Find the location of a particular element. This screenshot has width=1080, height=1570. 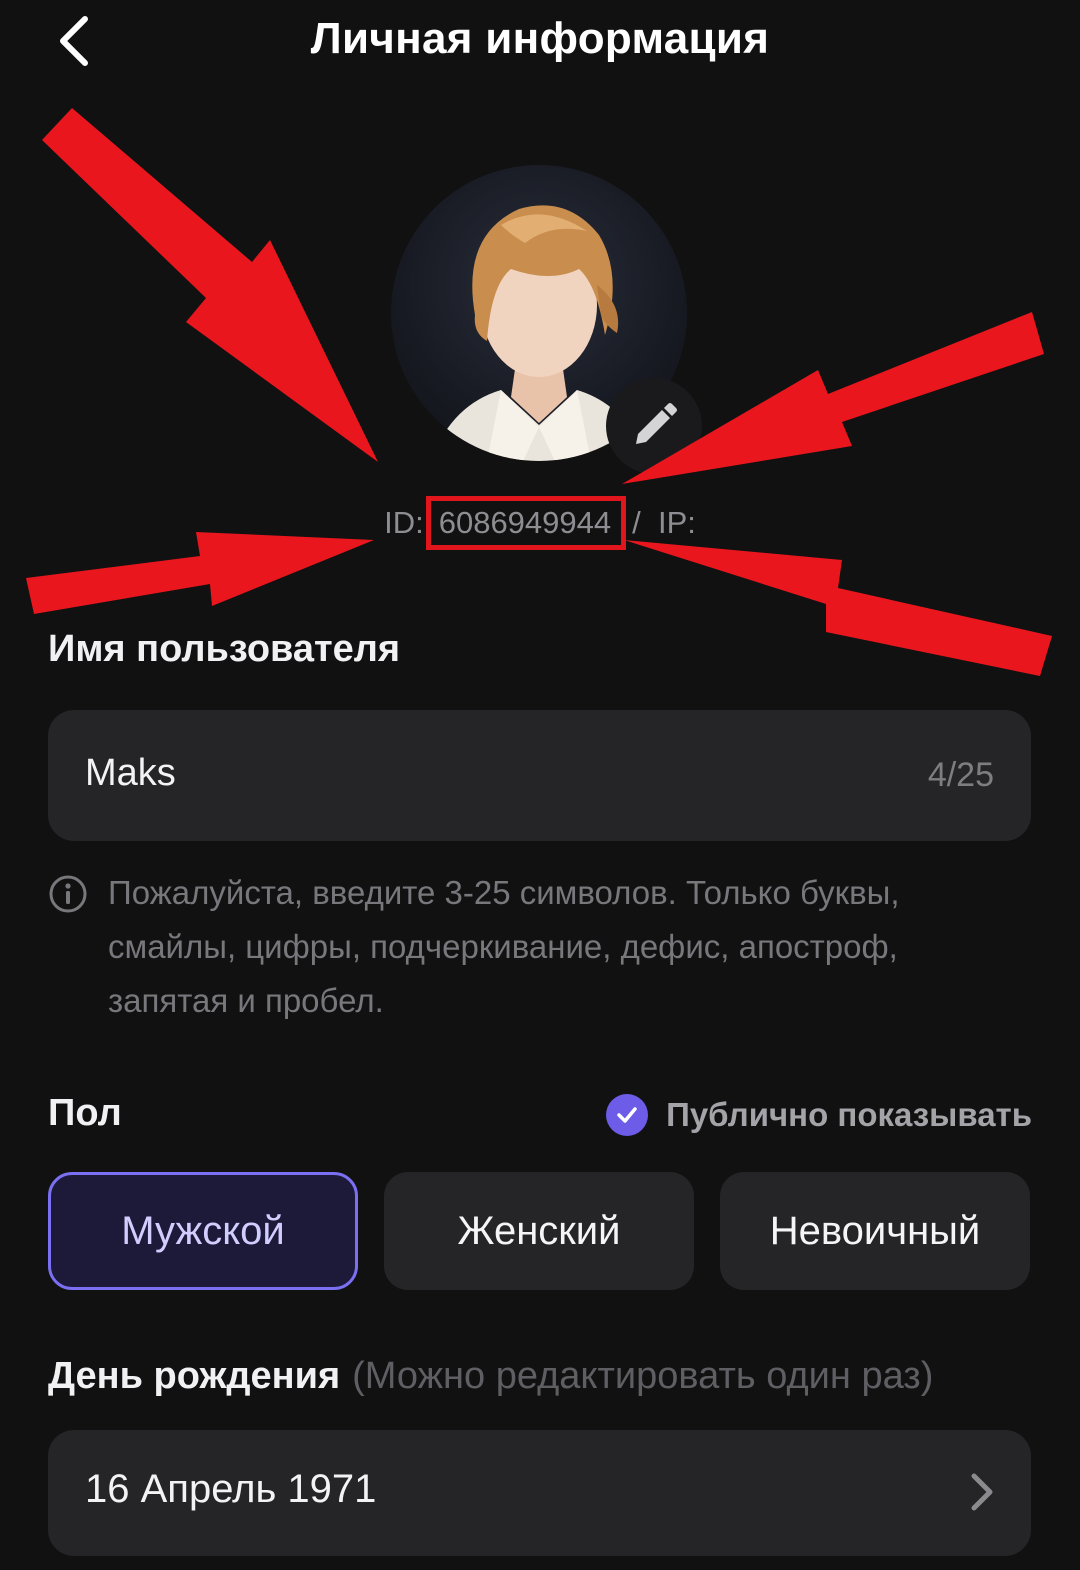

public-visibility-label: Публично показывать is located at coordinates (849, 1114).